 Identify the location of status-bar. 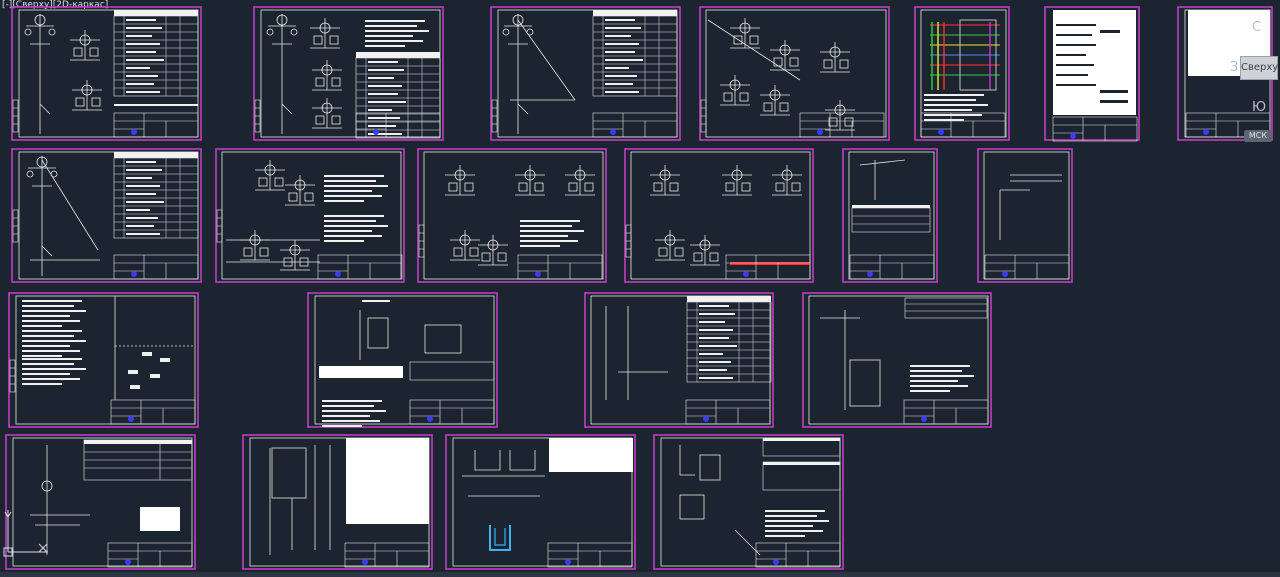
(640, 574).